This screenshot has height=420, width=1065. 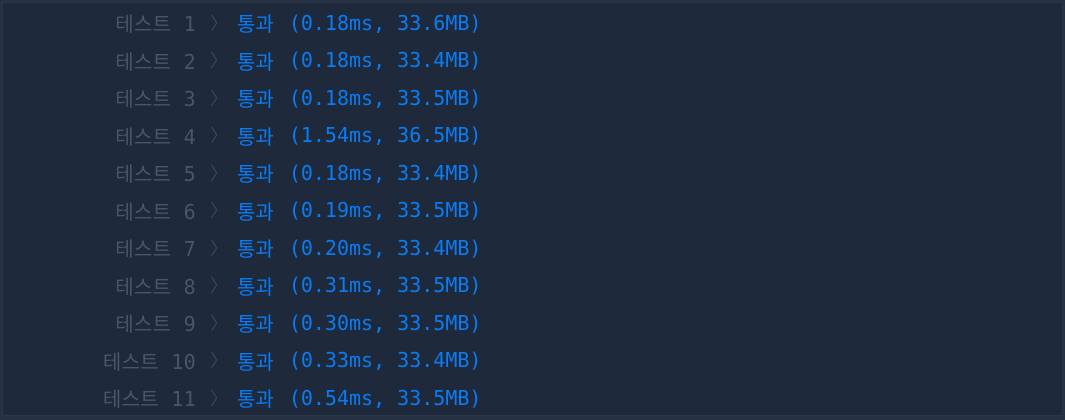 What do you see at coordinates (532, 61) in the screenshot?
I see `test-result-row: 테스트 2 〉 통과 (0.18ms, 33.4MB)` at bounding box center [532, 61].